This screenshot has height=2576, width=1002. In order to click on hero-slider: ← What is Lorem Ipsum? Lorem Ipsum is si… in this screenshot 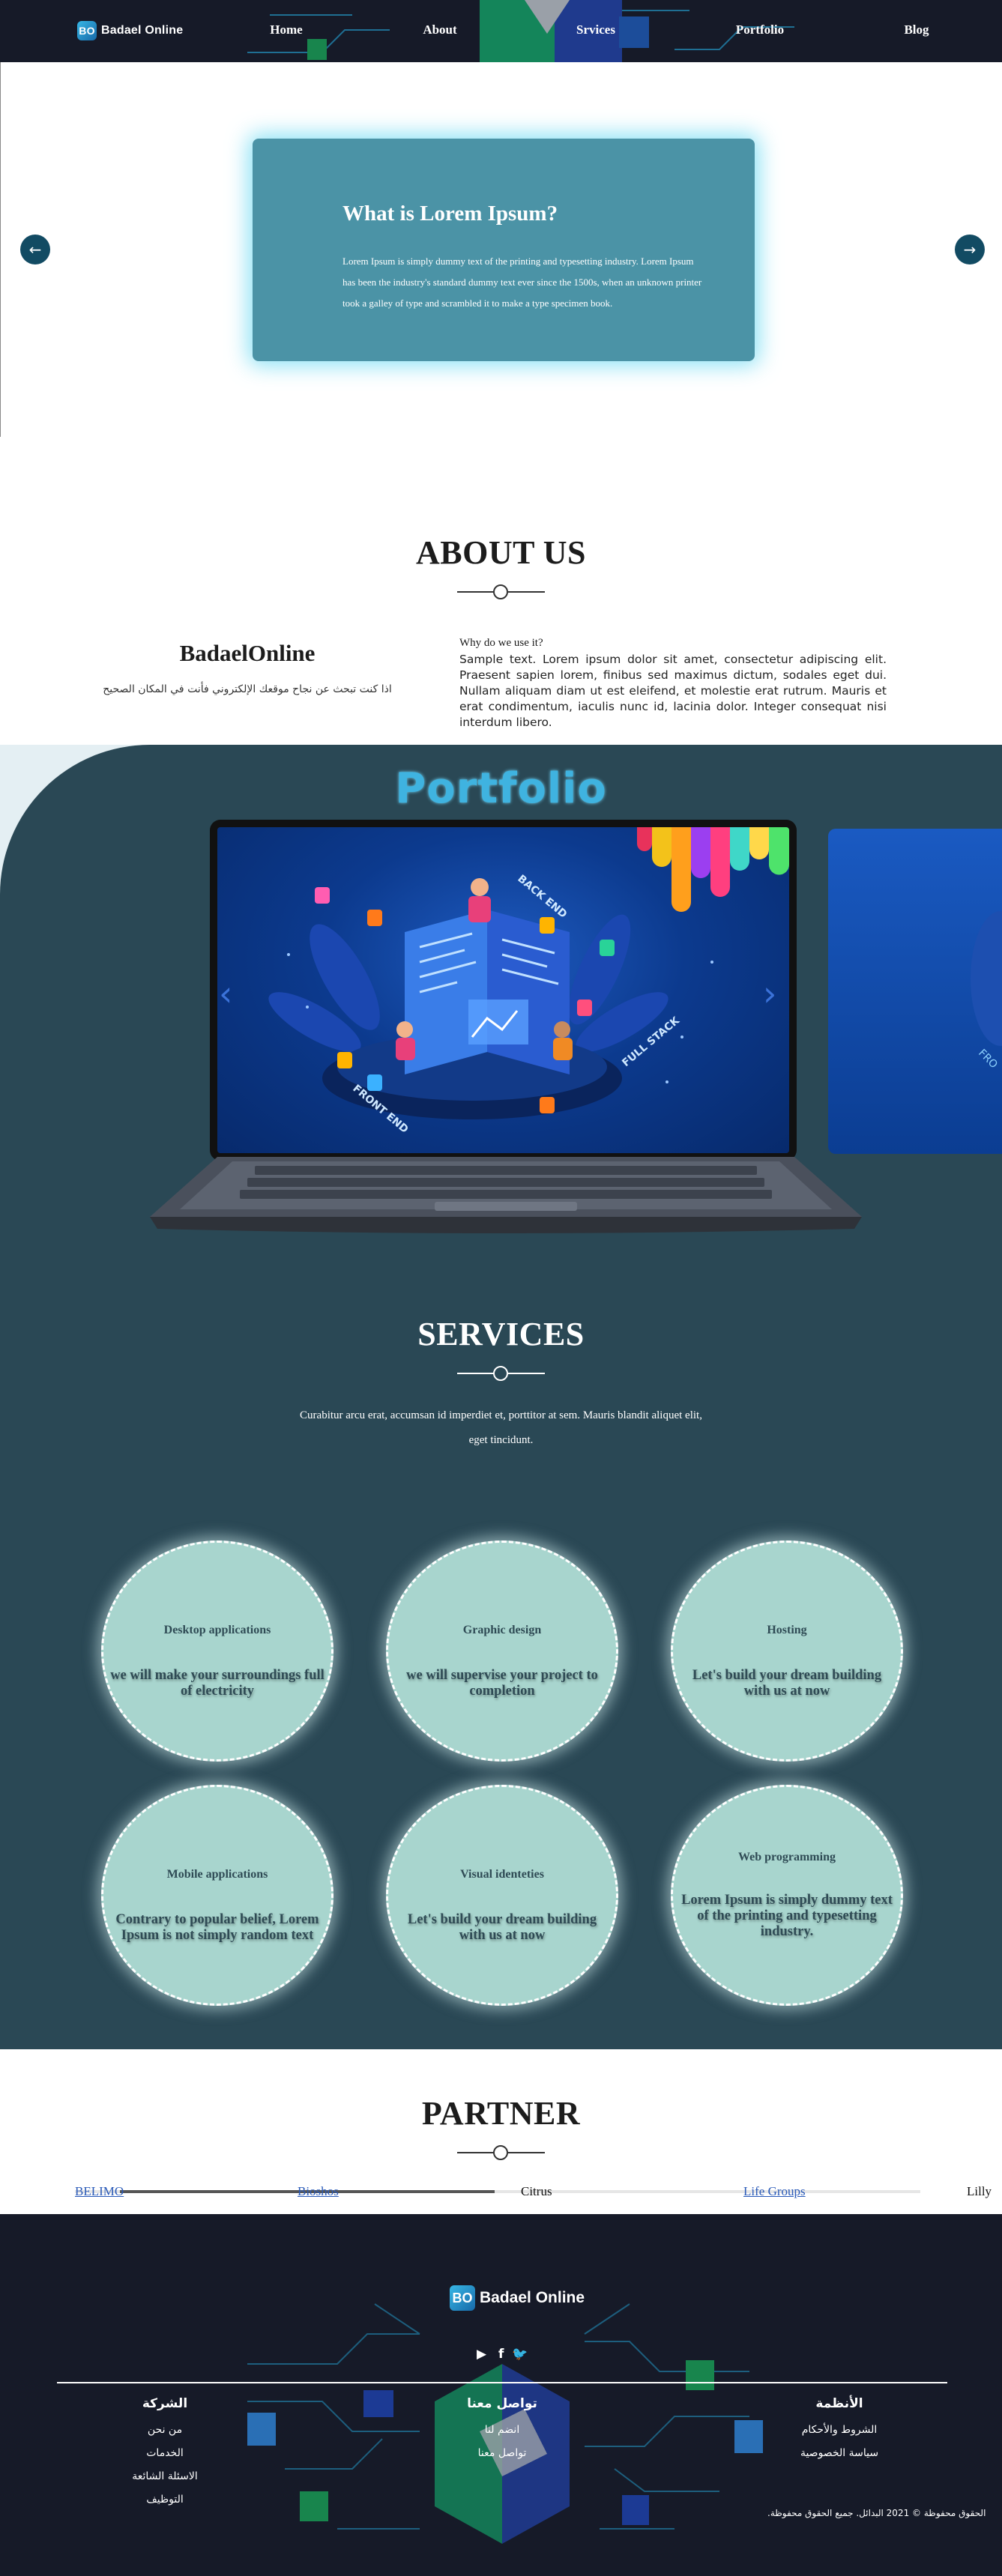, I will do `click(501, 249)`.